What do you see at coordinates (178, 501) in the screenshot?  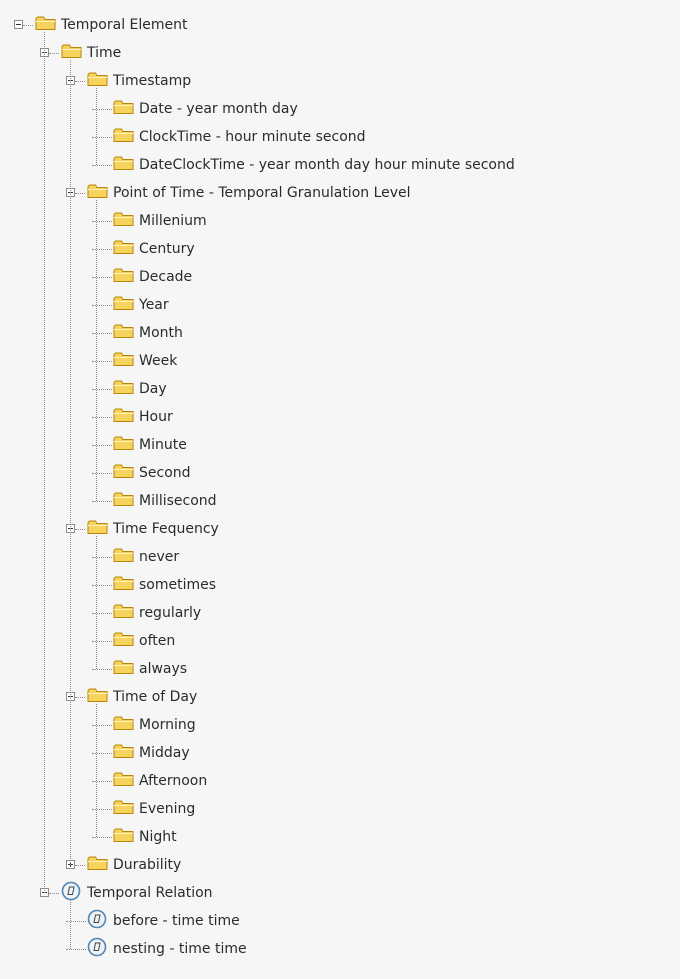 I see `tree-node-label: Millisecond` at bounding box center [178, 501].